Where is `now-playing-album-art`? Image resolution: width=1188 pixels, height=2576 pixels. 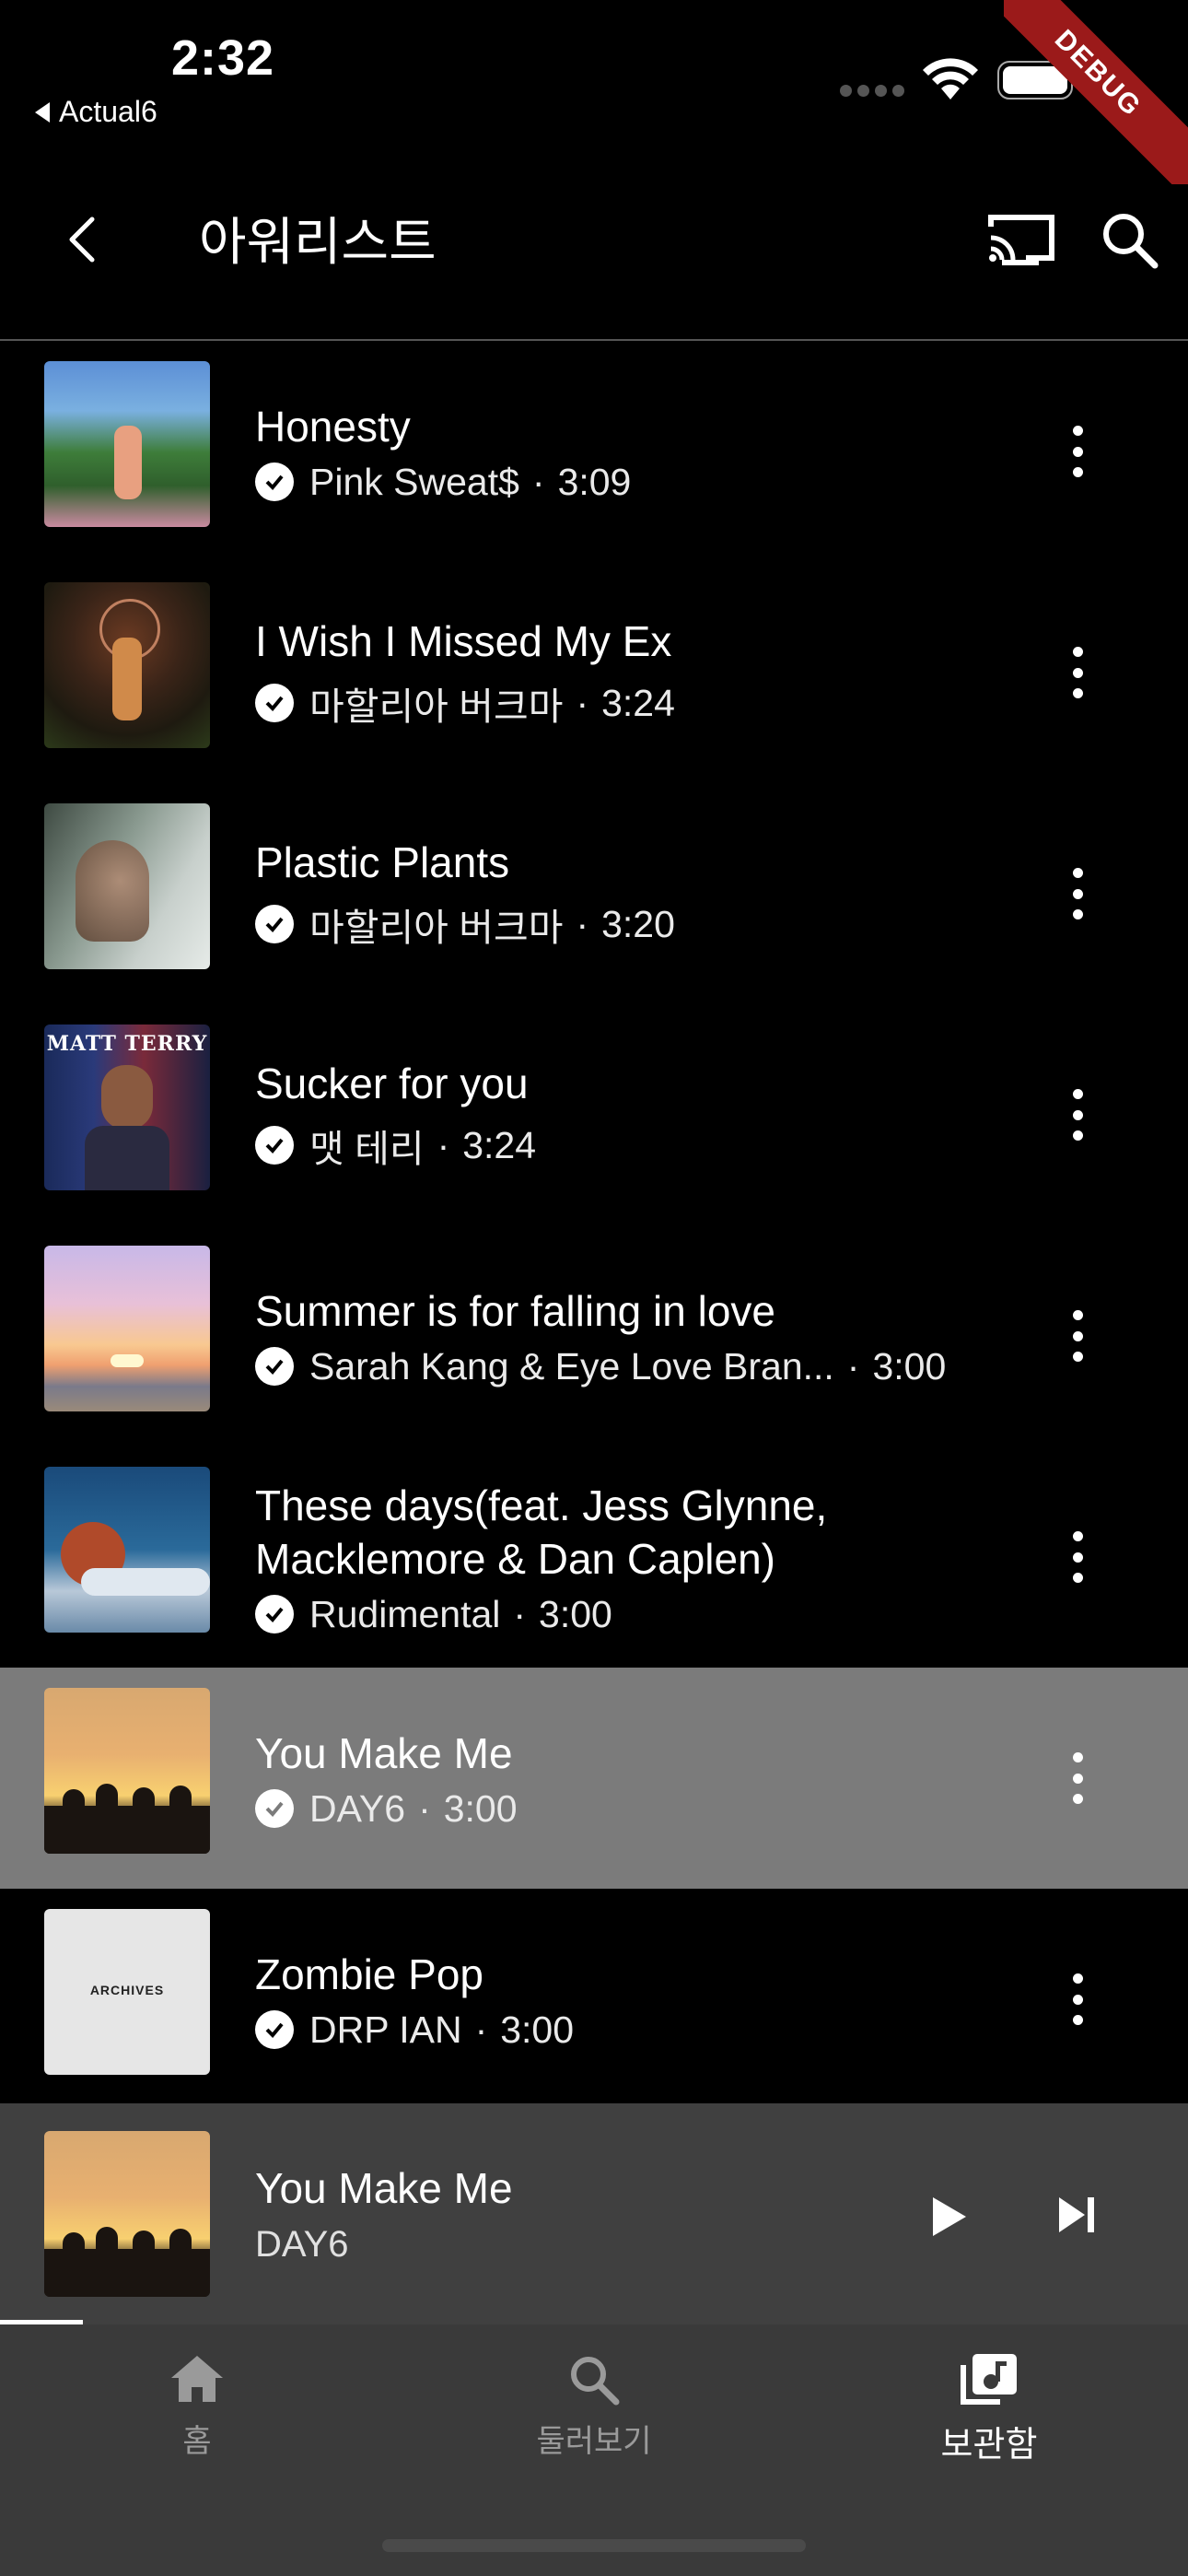 now-playing-album-art is located at coordinates (127, 2214).